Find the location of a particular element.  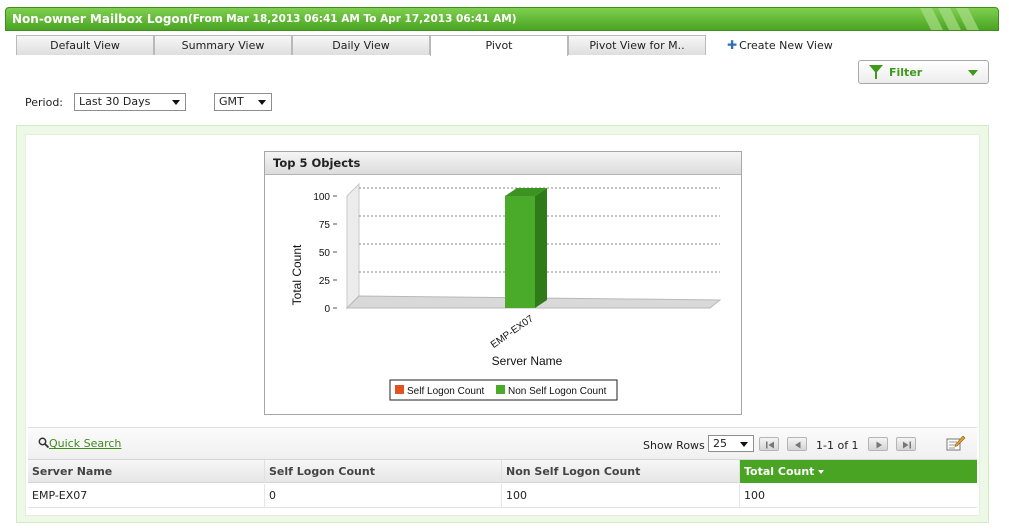

bar-front is located at coordinates (520, 252).